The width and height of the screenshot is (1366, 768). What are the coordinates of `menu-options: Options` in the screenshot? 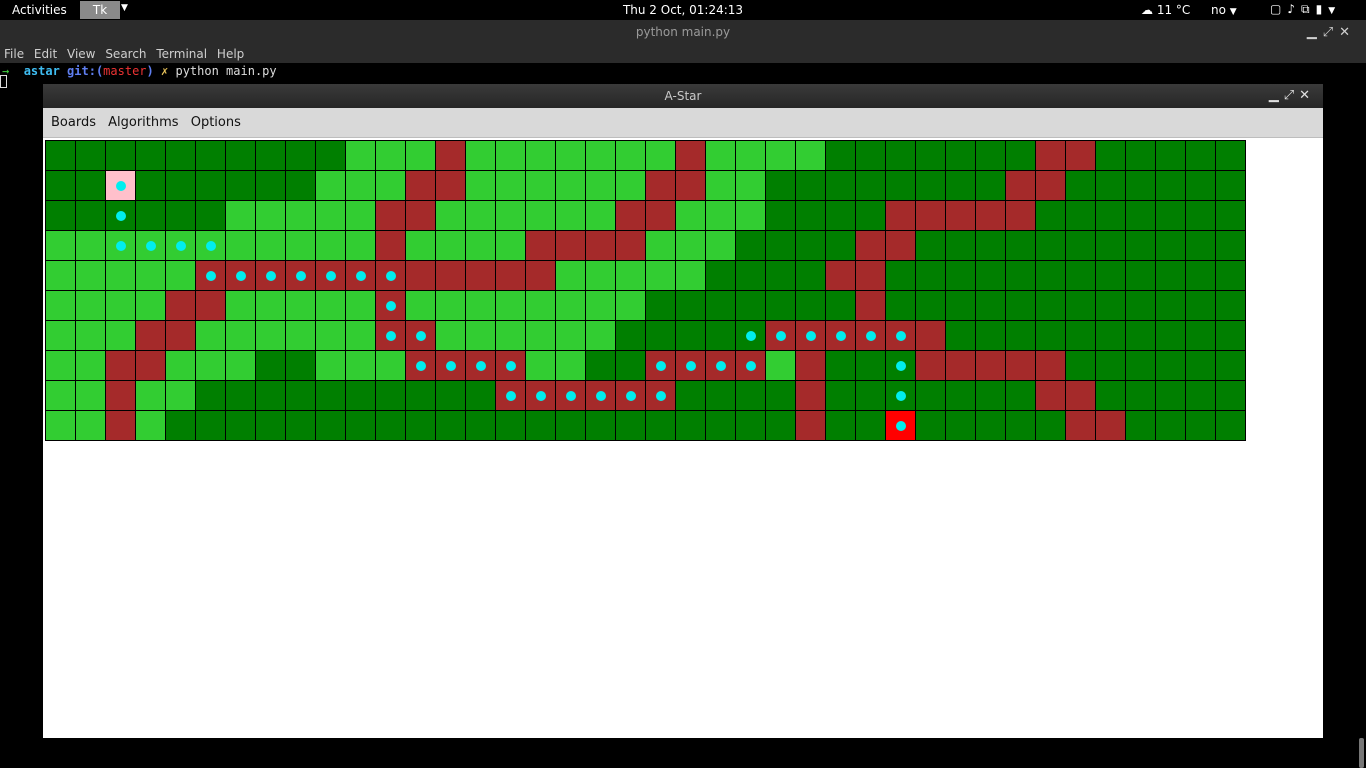 It's located at (216, 122).